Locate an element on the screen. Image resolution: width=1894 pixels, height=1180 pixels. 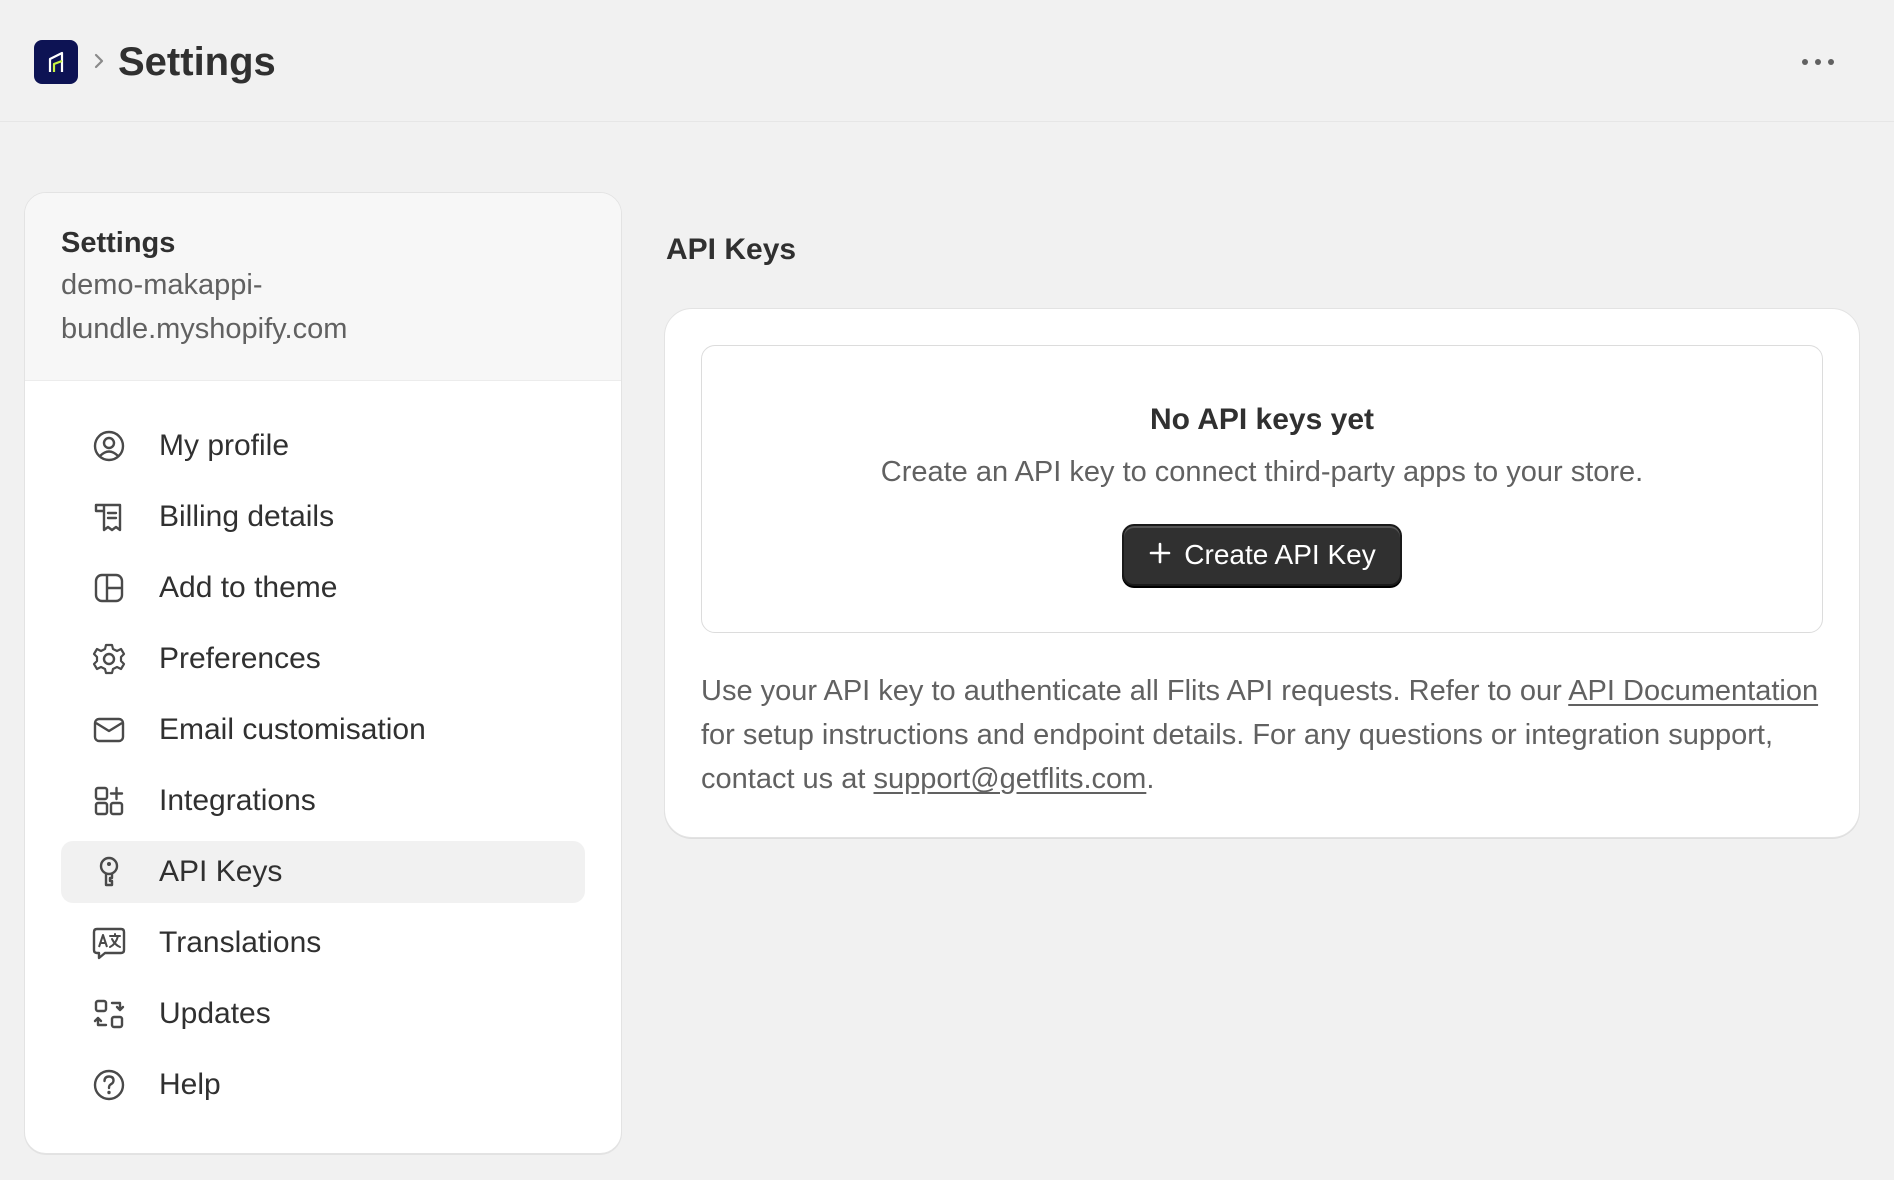
empty-state-title: No API keys yet is located at coordinates (1262, 419).